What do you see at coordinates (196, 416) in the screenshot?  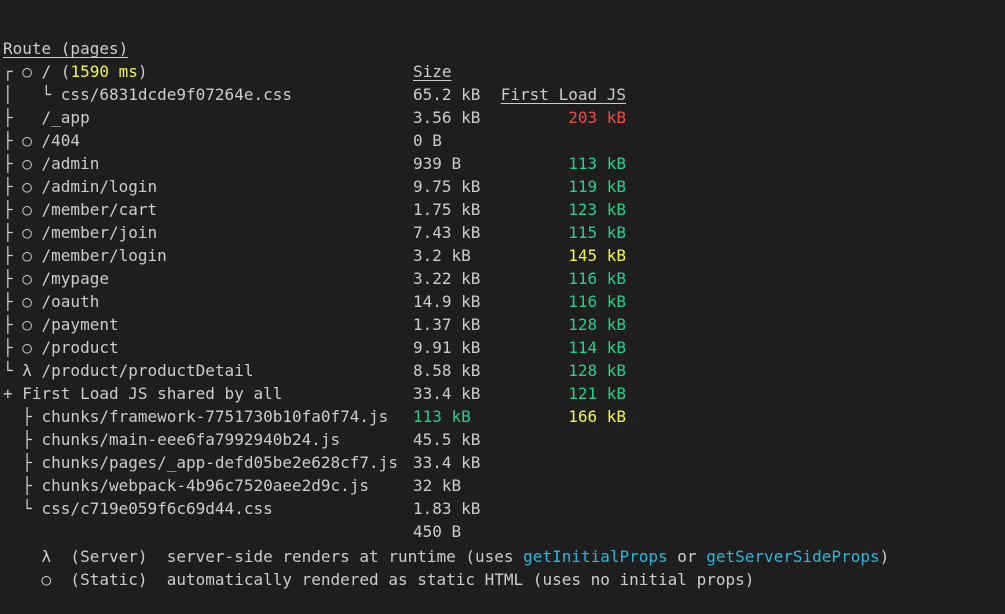 I see `chunk-name: ├ chunks/framework-7751730b10fa0f74.js` at bounding box center [196, 416].